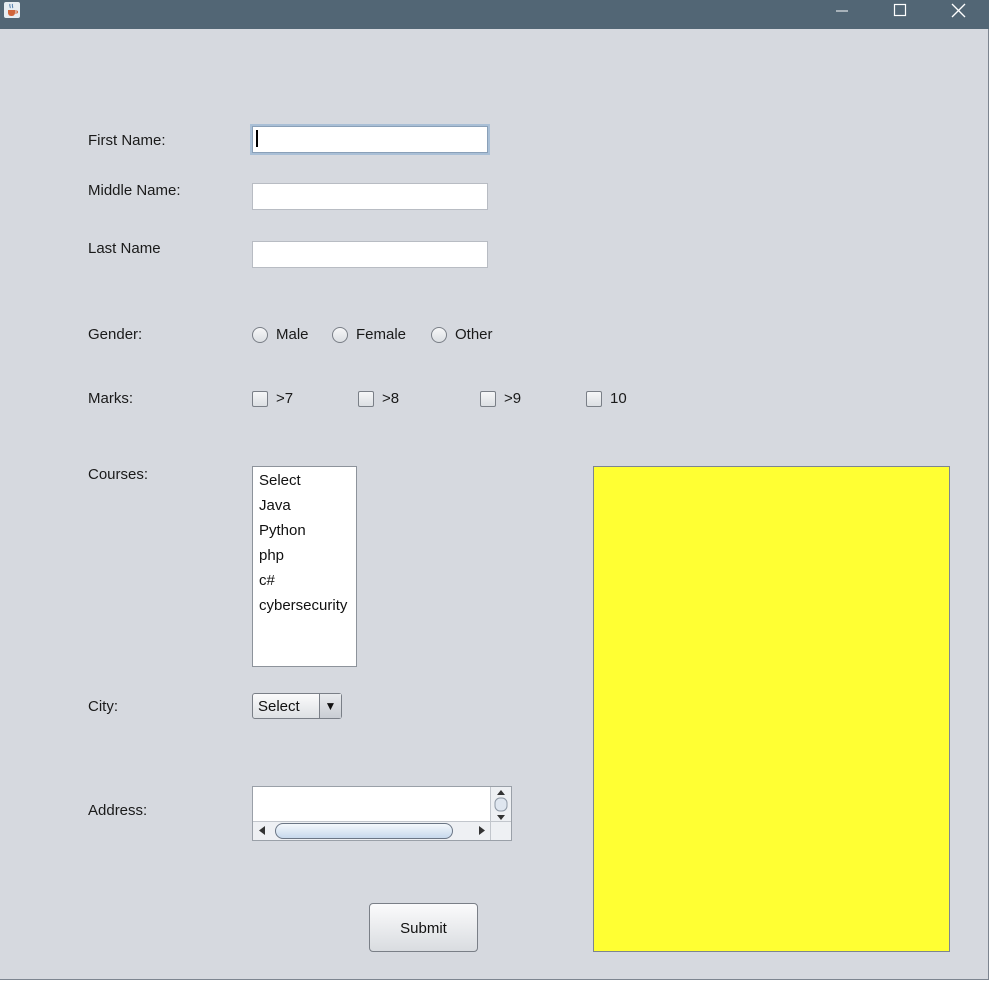  I want to click on gender-radio-other: Other, so click(462, 334).